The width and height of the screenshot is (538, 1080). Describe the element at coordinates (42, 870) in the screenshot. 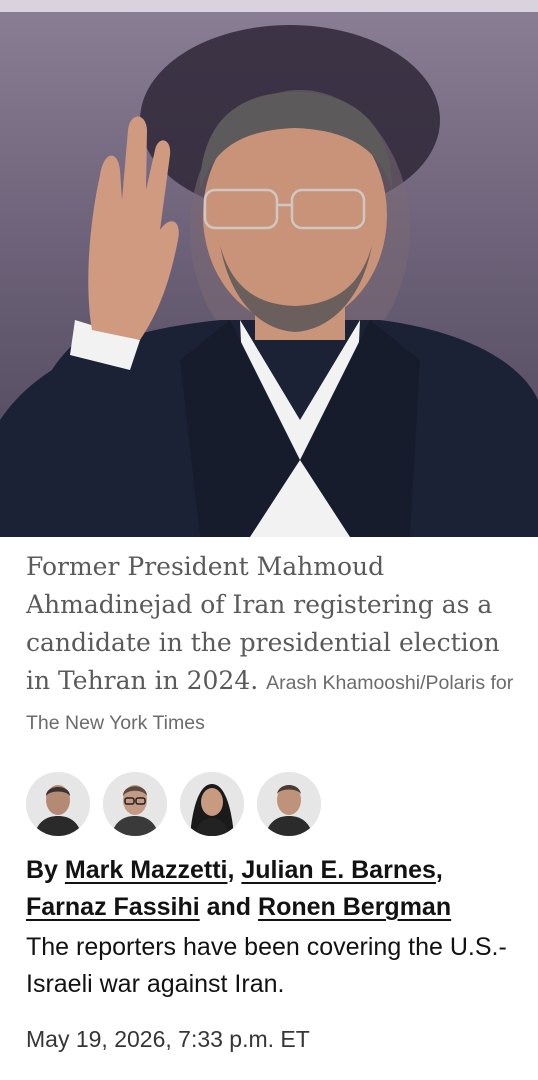

I see `byline-prefix: By` at that location.